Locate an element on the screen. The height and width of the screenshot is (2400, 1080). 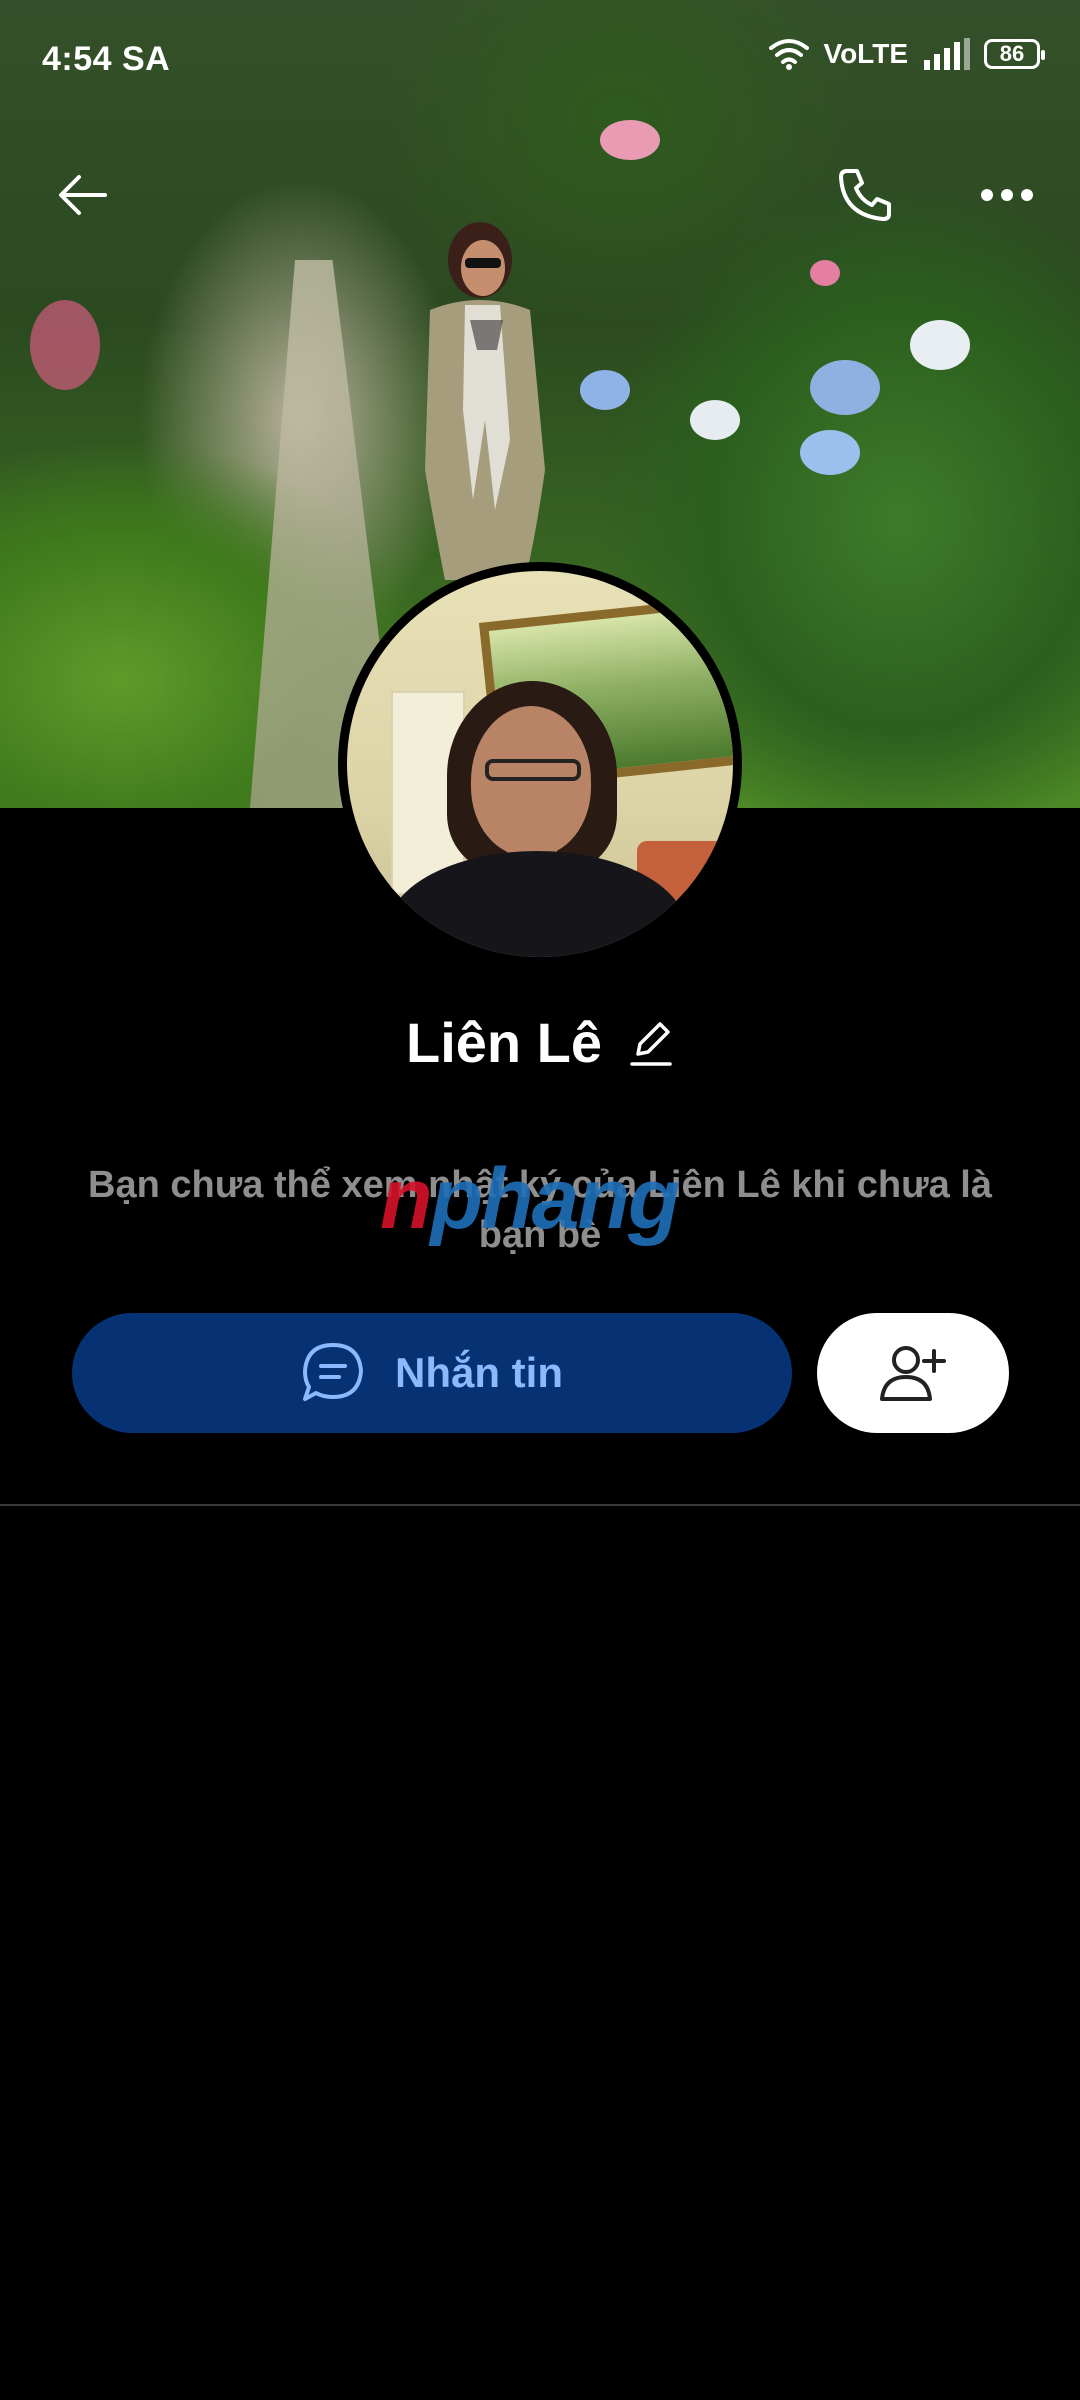
watermark-logo: nphang is located at coordinates (530, 1199).